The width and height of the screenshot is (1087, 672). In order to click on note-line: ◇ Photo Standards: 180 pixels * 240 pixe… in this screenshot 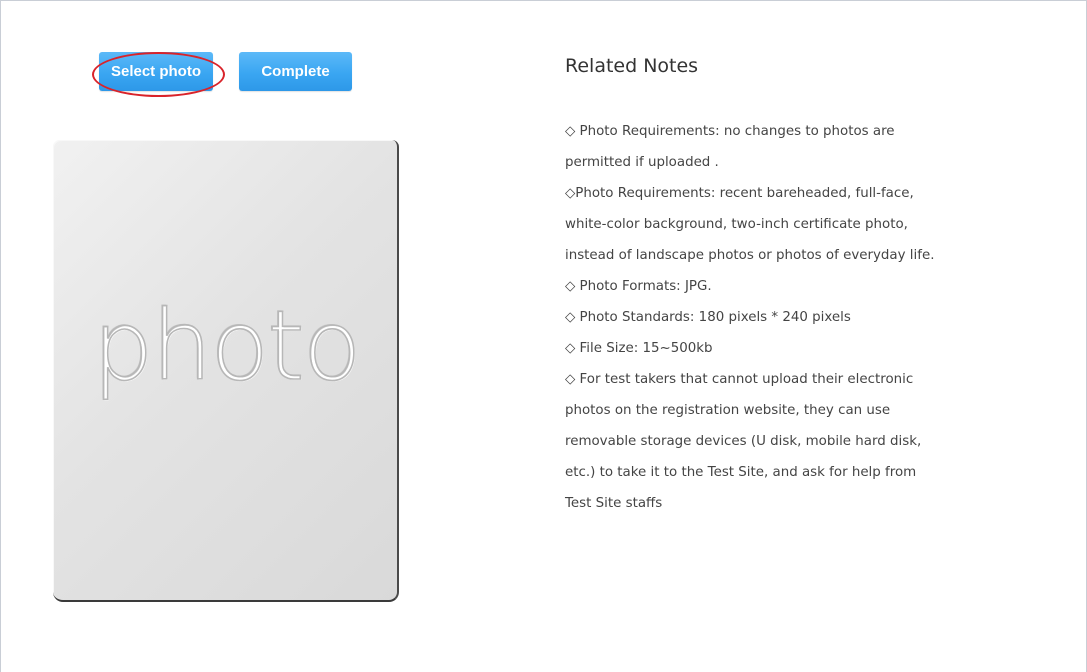, I will do `click(708, 317)`.